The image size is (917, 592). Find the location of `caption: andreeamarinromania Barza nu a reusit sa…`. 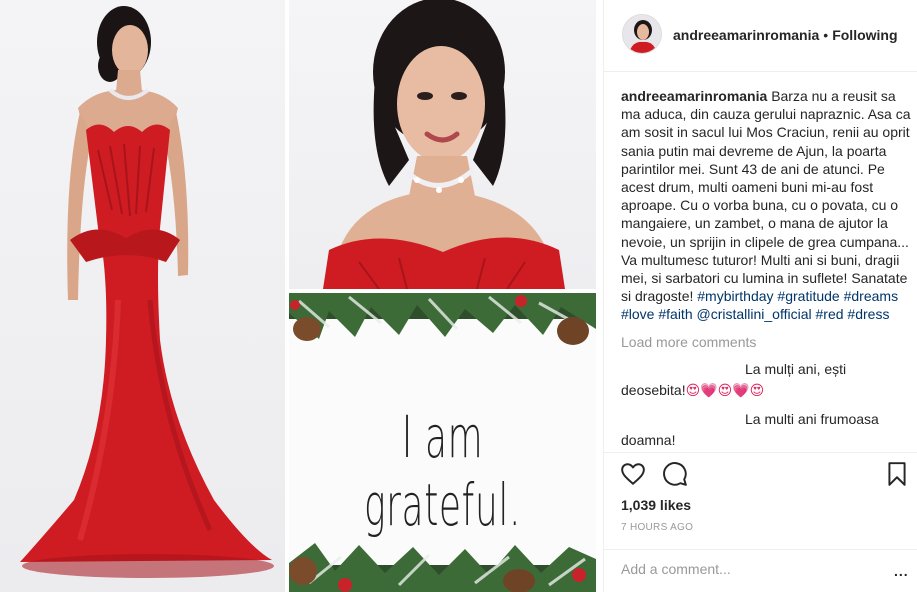

caption: andreeamarinromania Barza nu a reusit sa… is located at coordinates (767, 205).